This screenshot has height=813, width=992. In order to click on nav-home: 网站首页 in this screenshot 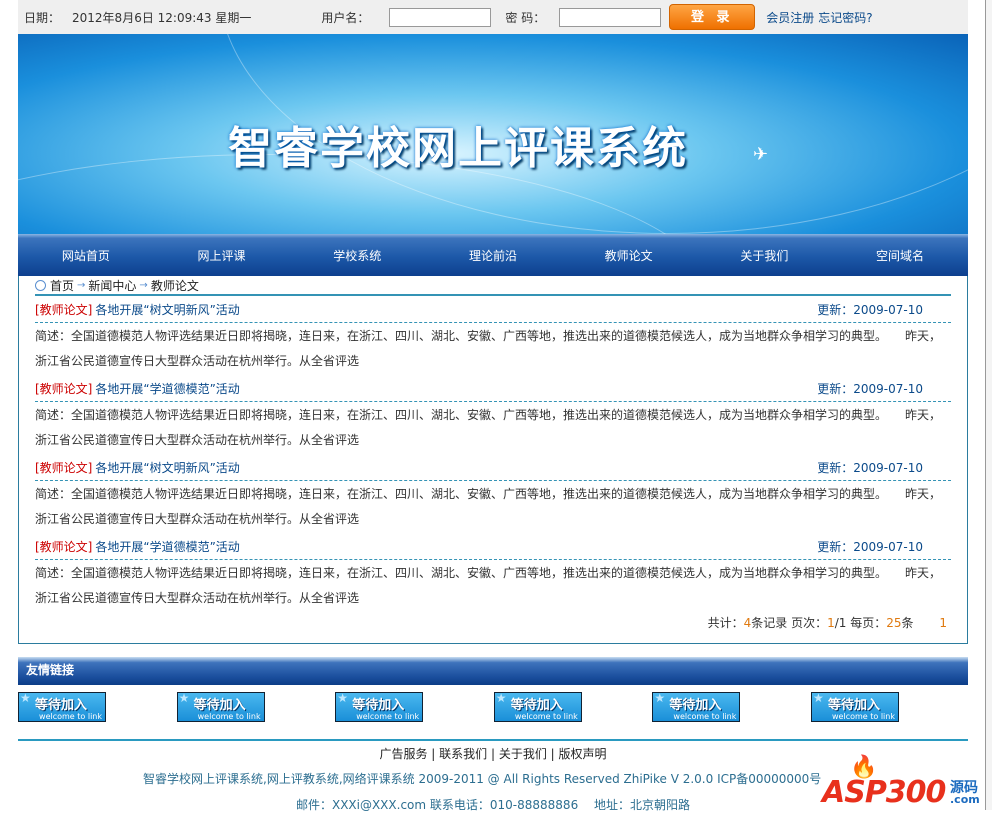, I will do `click(85, 255)`.